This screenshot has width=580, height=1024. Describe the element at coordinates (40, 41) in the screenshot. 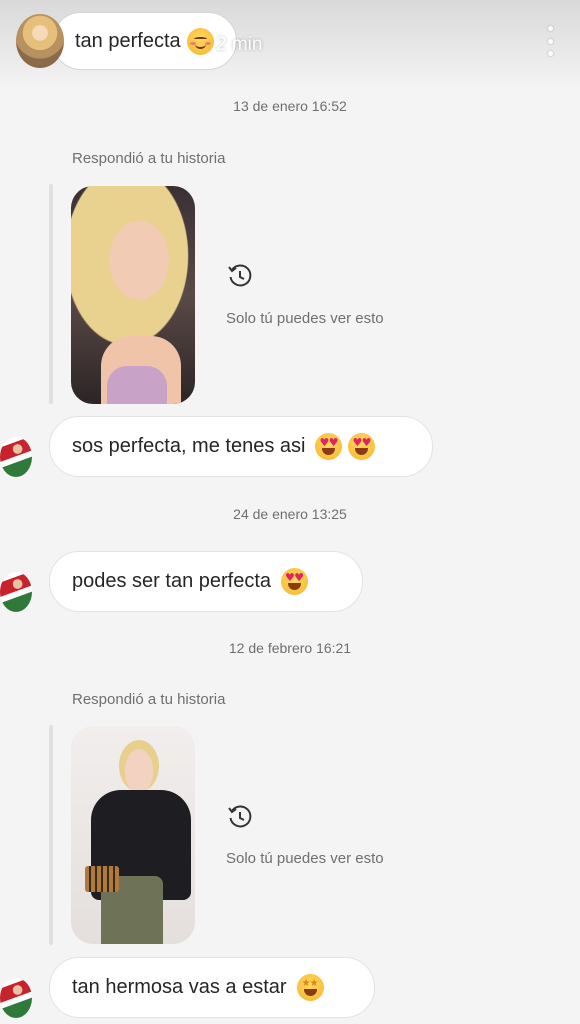

I see `story-owner-avatar` at that location.